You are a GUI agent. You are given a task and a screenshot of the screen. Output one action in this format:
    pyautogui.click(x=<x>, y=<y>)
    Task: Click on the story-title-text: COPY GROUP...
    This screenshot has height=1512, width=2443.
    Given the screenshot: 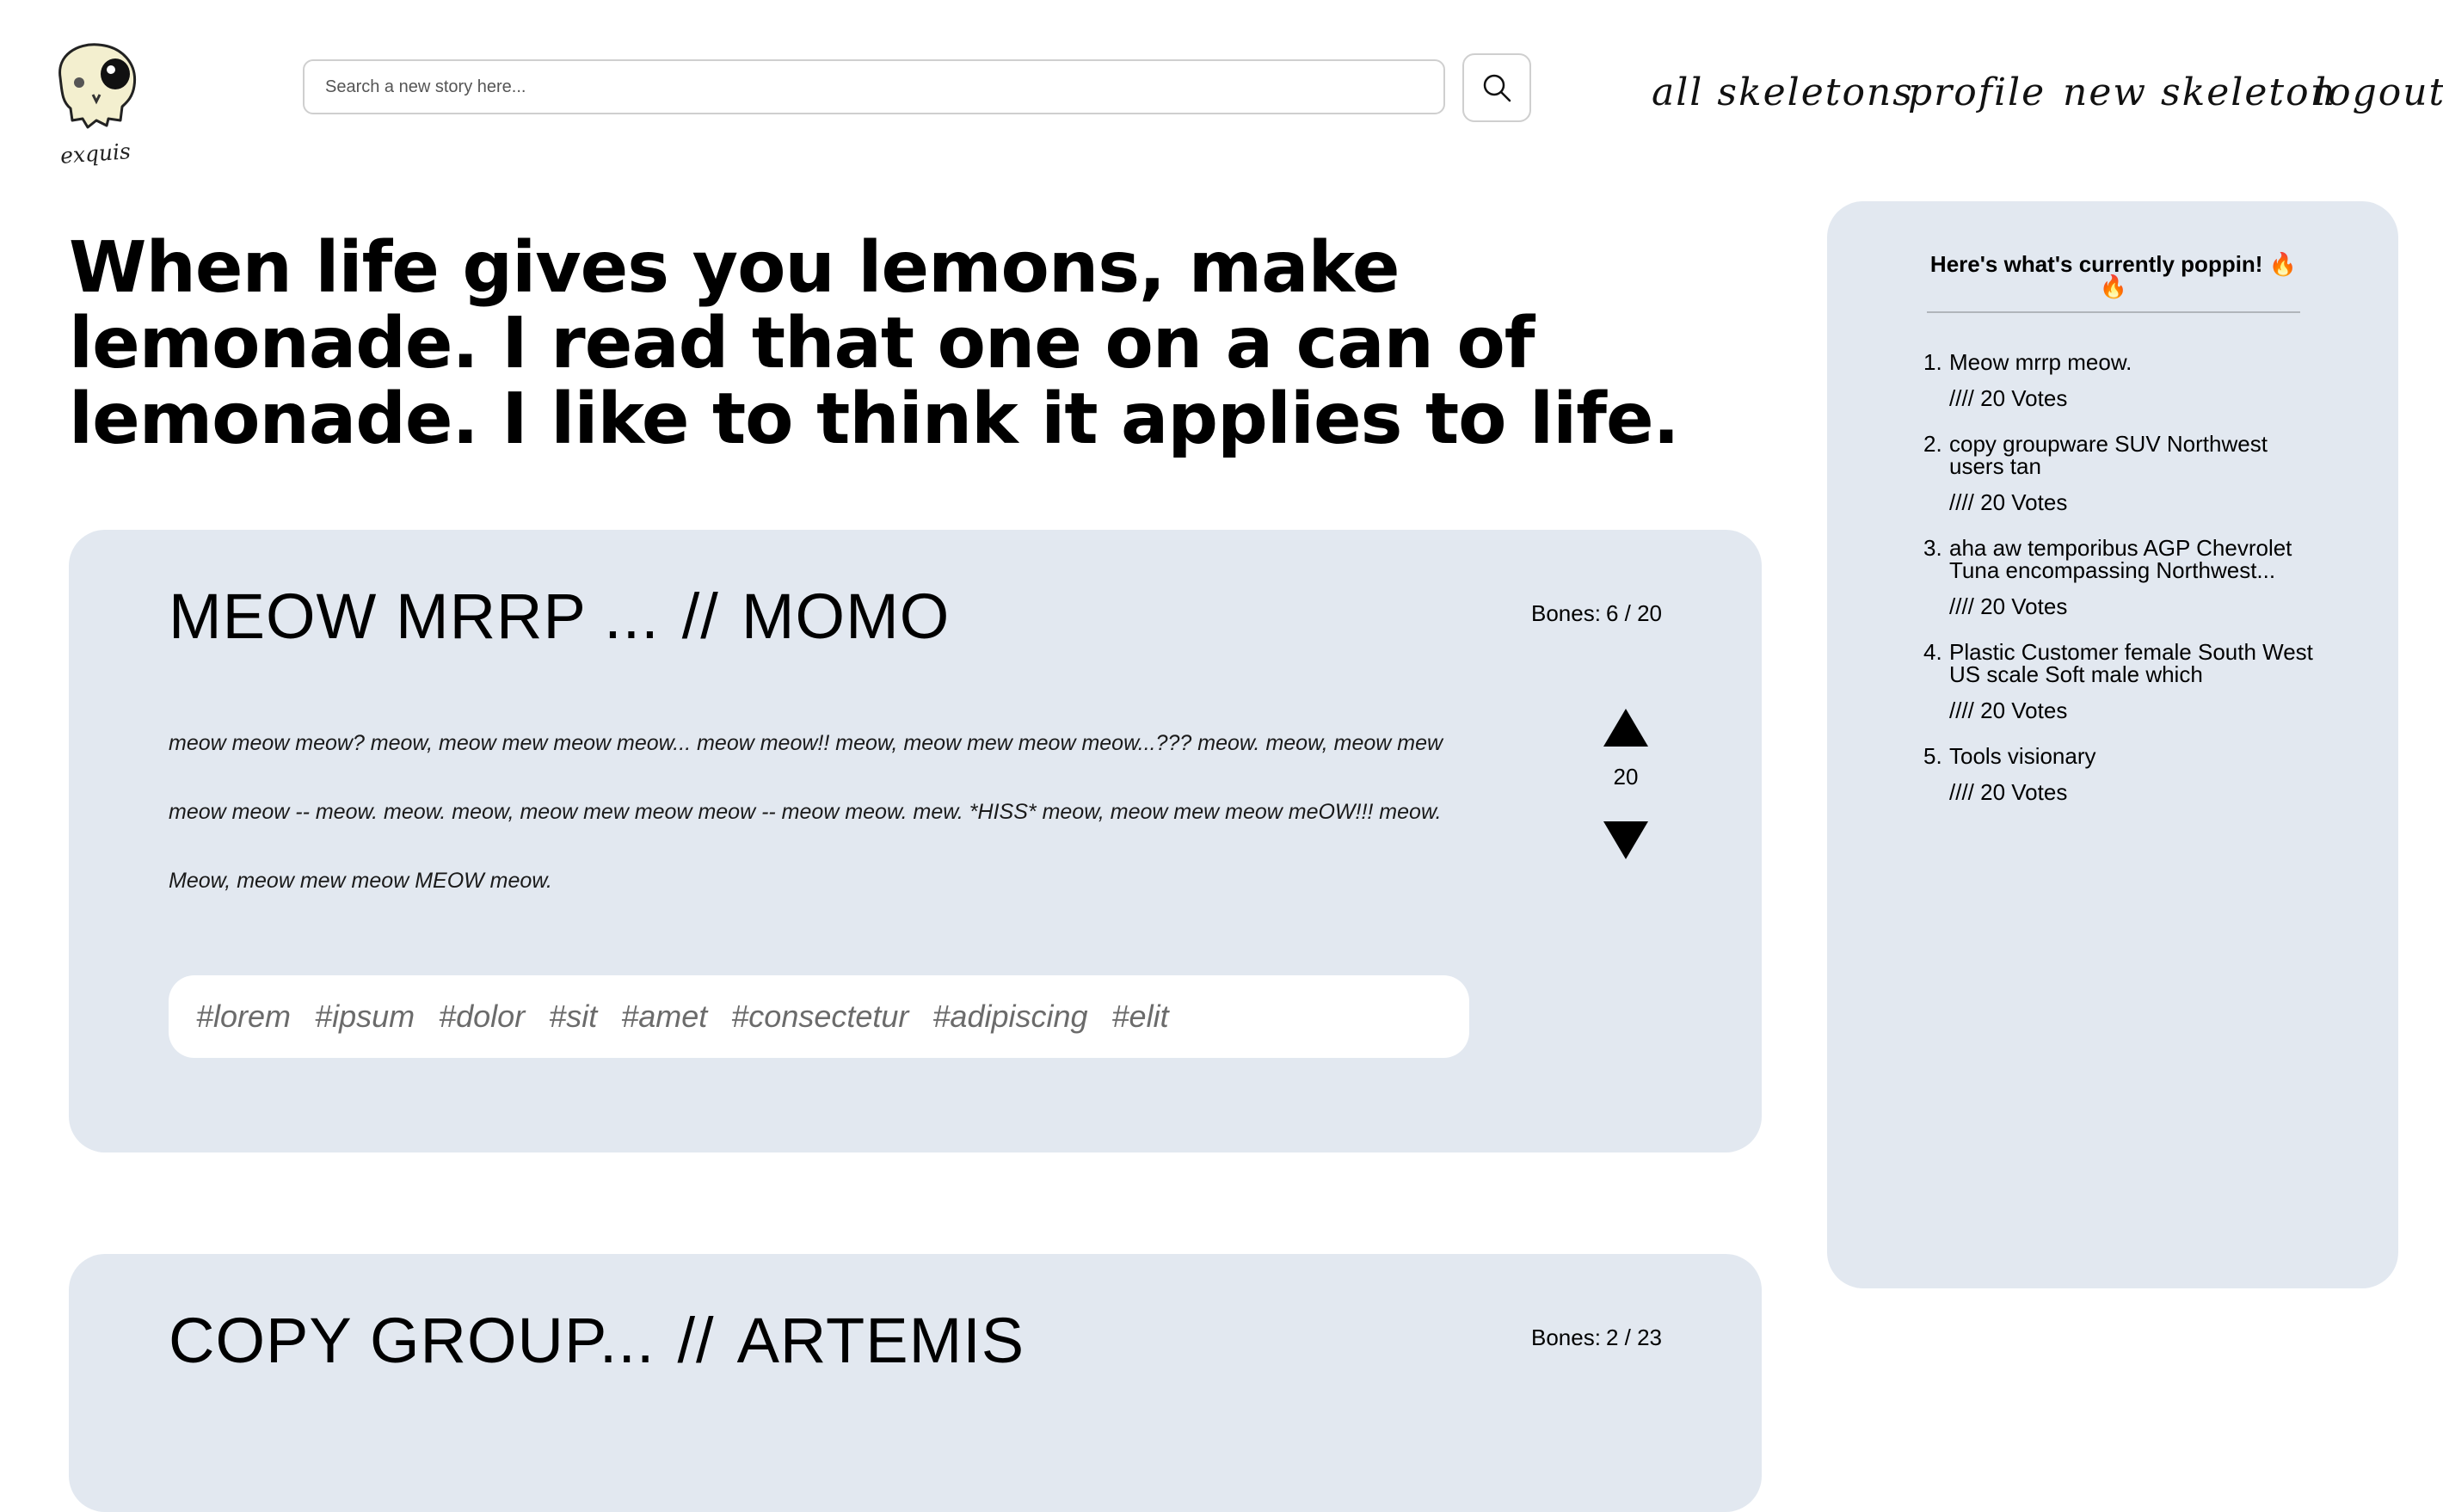 What is the action you would take?
    pyautogui.click(x=412, y=1341)
    